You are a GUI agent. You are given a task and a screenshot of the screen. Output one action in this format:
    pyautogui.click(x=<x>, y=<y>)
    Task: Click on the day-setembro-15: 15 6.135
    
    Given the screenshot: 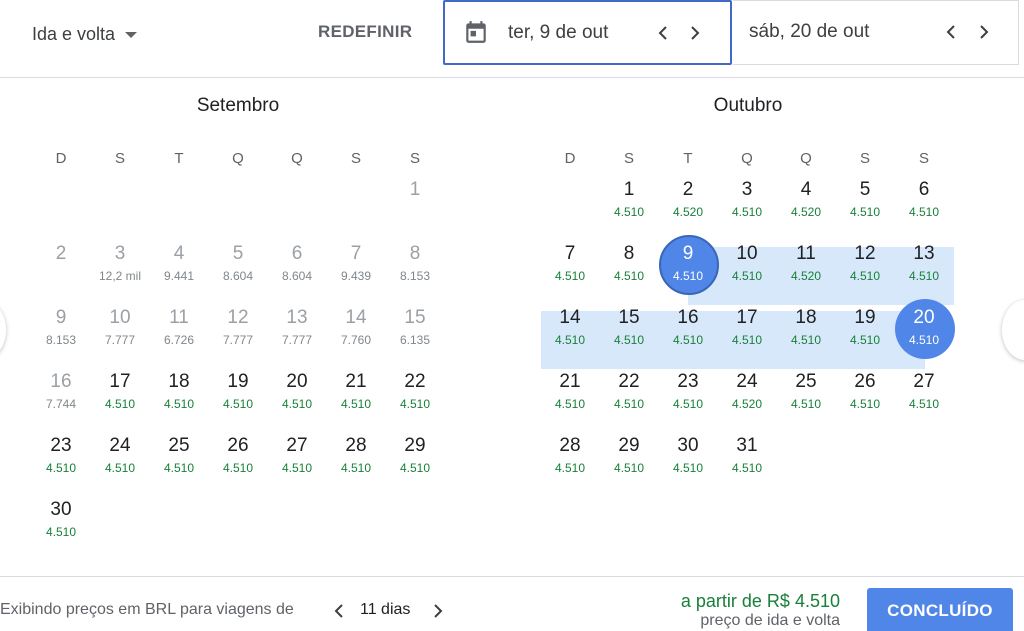 What is the action you would take?
    pyautogui.click(x=415, y=329)
    